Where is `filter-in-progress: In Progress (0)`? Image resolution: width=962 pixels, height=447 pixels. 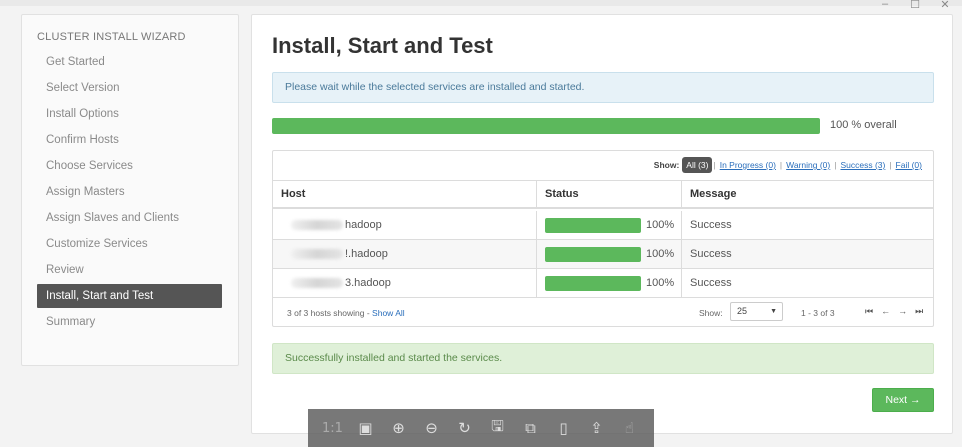 filter-in-progress: In Progress (0) is located at coordinates (748, 165).